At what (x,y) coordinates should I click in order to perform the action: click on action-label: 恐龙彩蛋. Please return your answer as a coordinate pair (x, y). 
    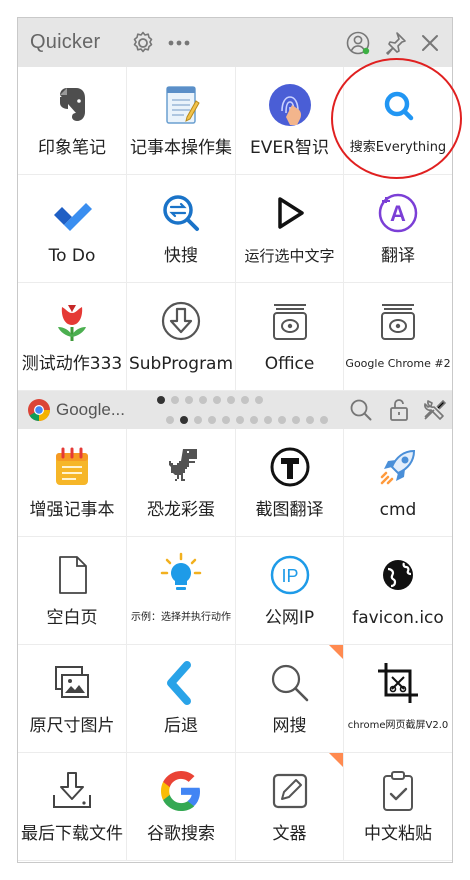
    Looking at the image, I should click on (181, 510).